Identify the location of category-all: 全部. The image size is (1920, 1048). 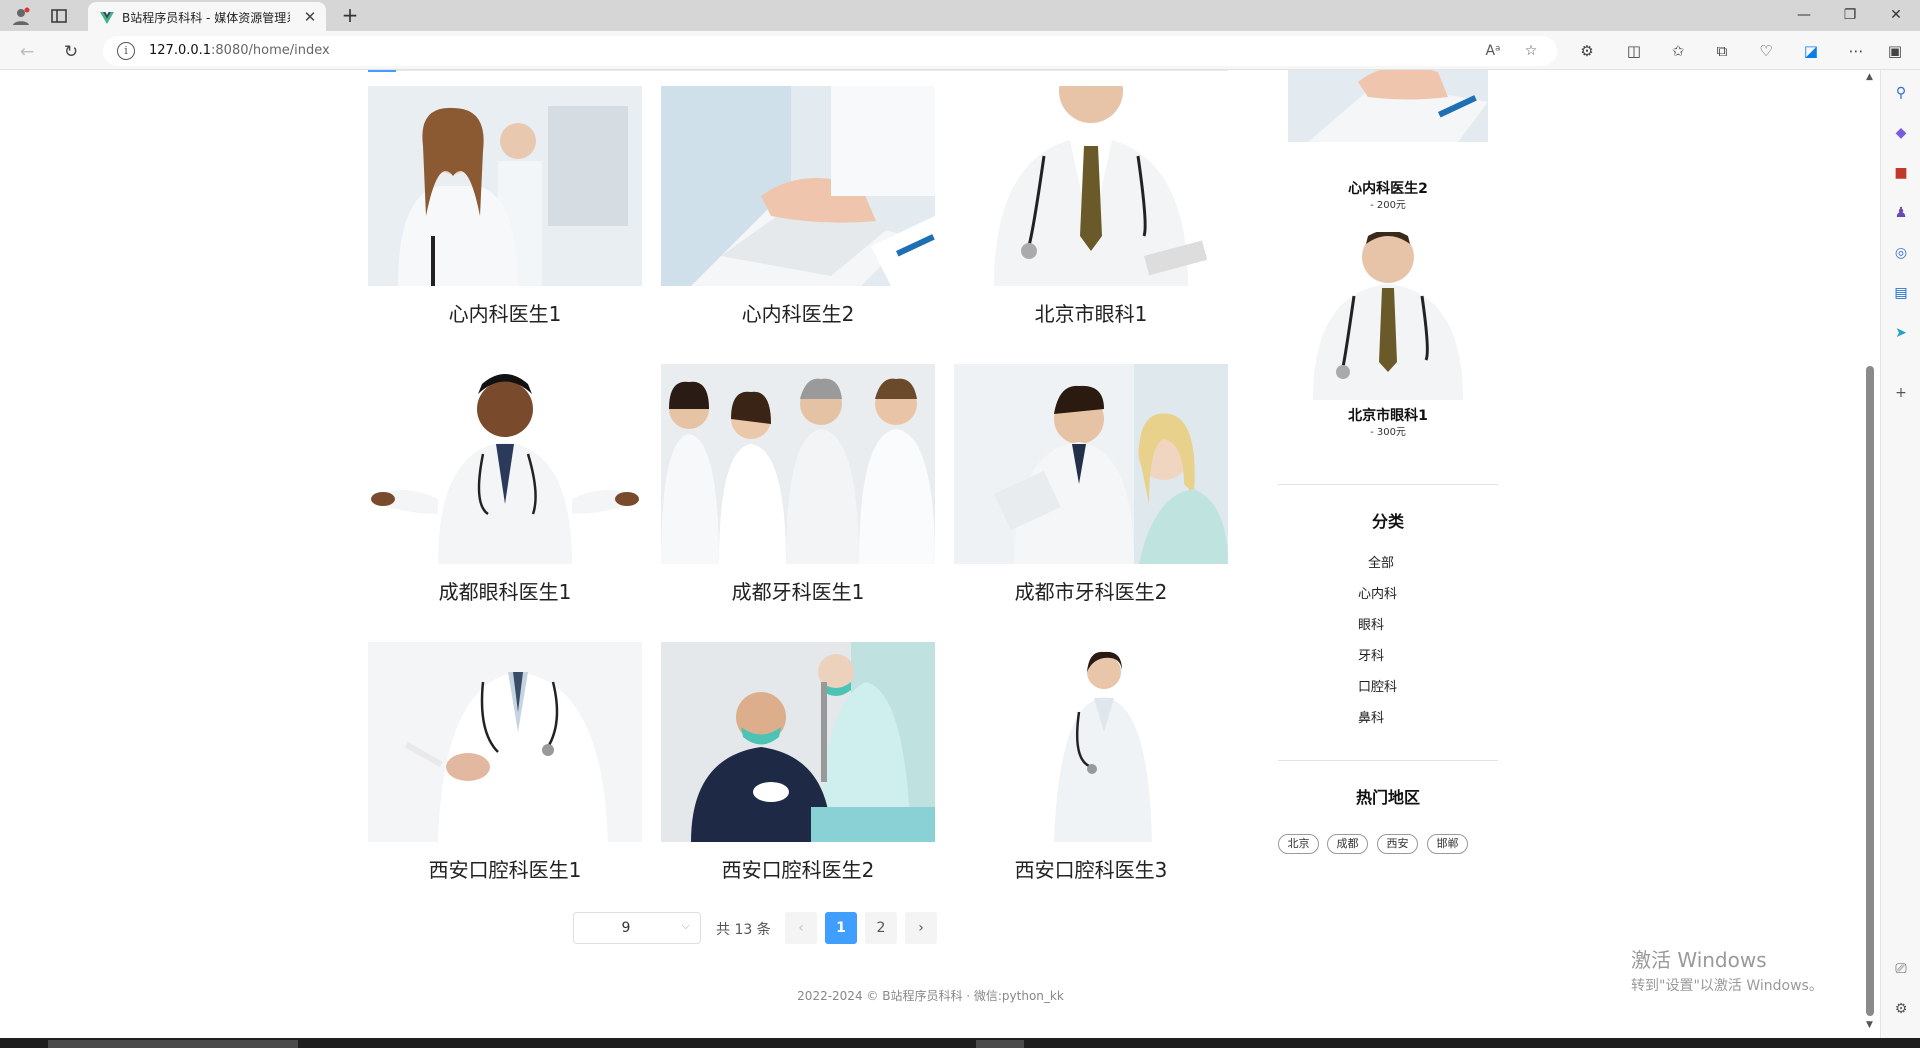
(1381, 561).